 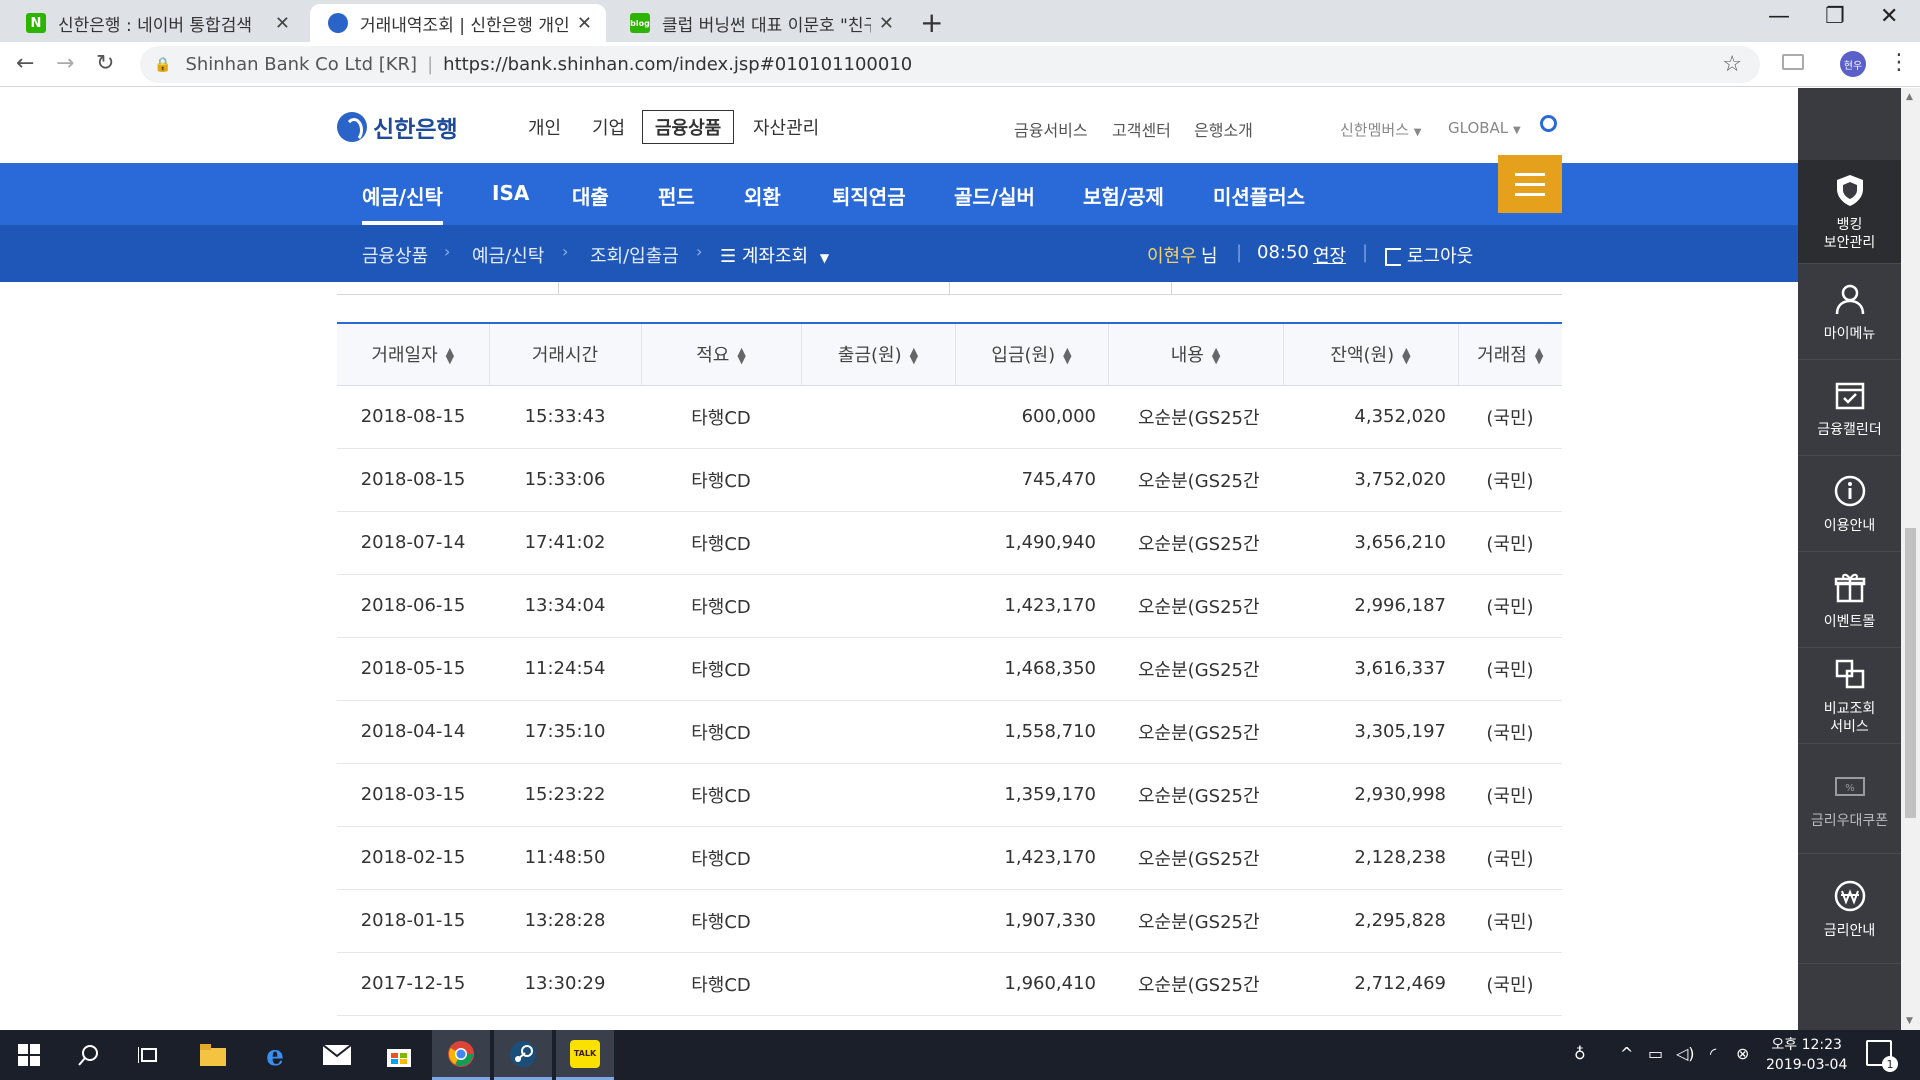 I want to click on new-tab-button: +, so click(x=931, y=22).